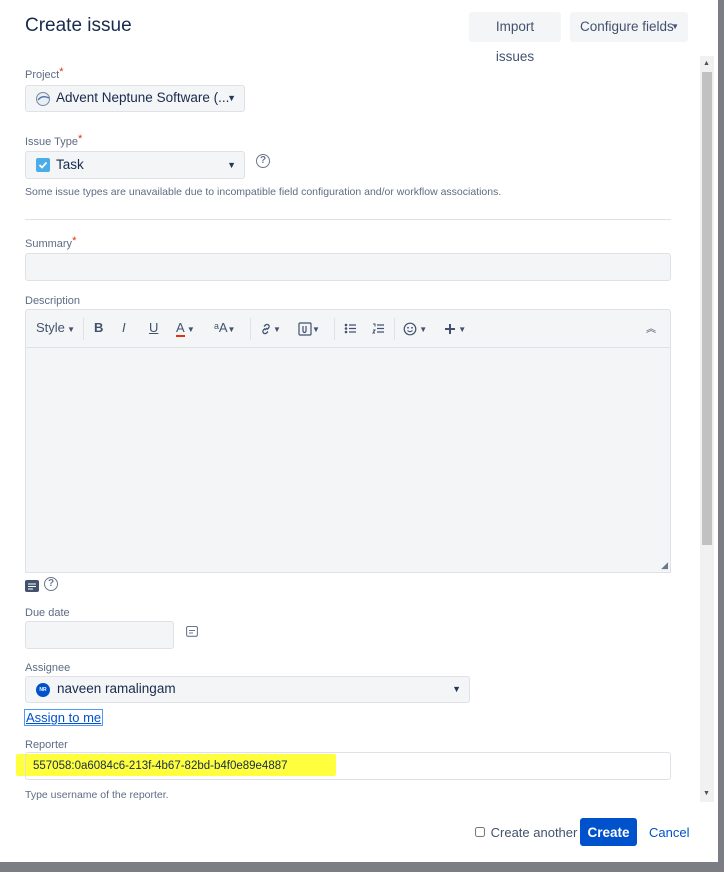 The width and height of the screenshot is (724, 872). I want to click on link-icon, so click(266, 328).